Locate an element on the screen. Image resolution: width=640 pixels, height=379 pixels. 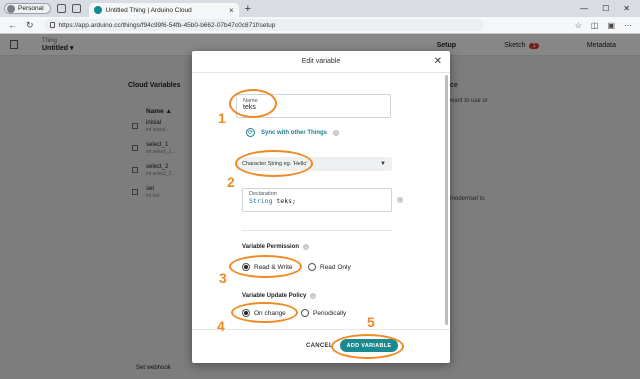
workspaces-icon is located at coordinates (61, 8).